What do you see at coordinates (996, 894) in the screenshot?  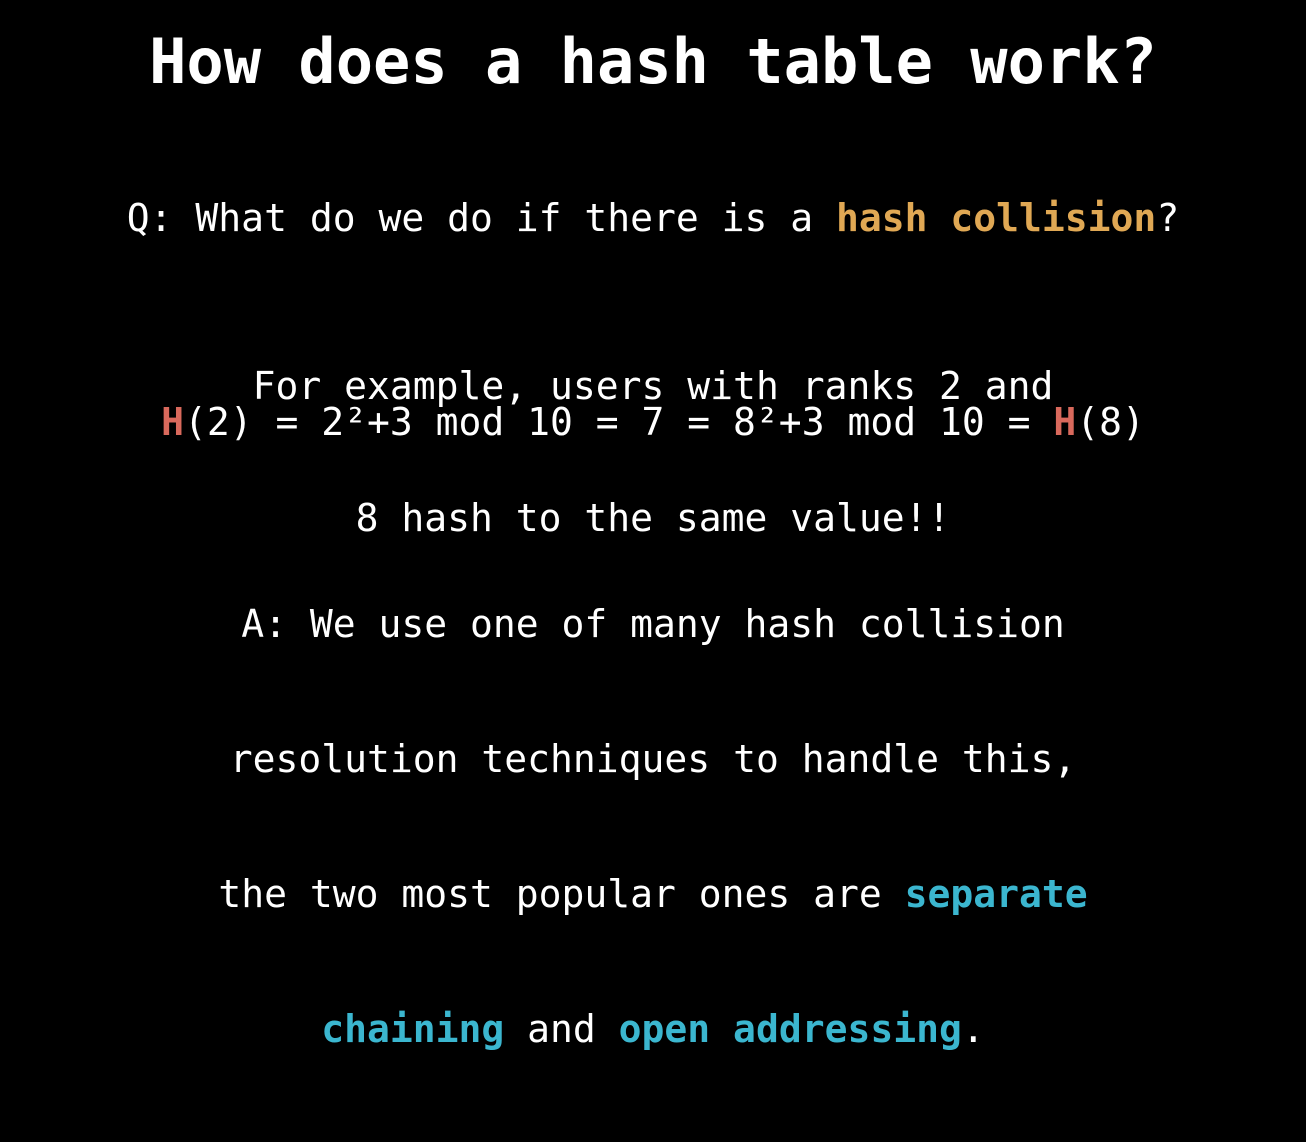 I see `separate-highlight: separate` at bounding box center [996, 894].